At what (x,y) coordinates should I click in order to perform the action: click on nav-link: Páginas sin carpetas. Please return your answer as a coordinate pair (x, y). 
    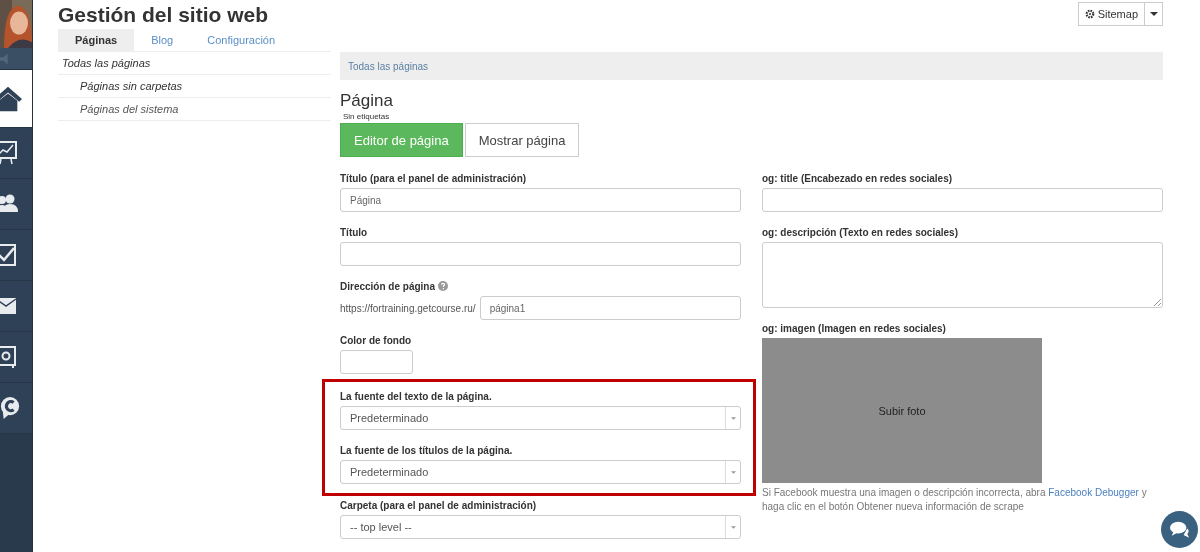
    Looking at the image, I should click on (194, 86).